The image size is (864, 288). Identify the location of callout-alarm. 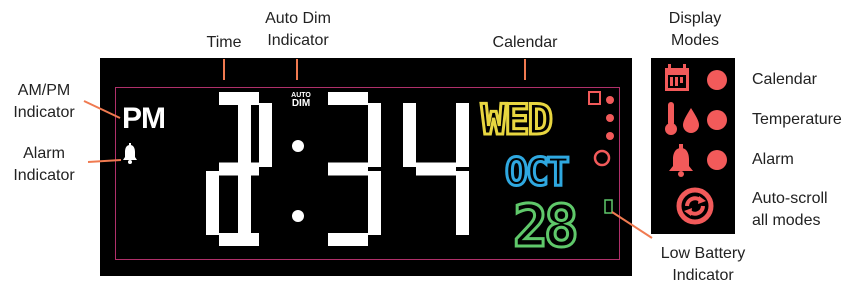
(104, 161).